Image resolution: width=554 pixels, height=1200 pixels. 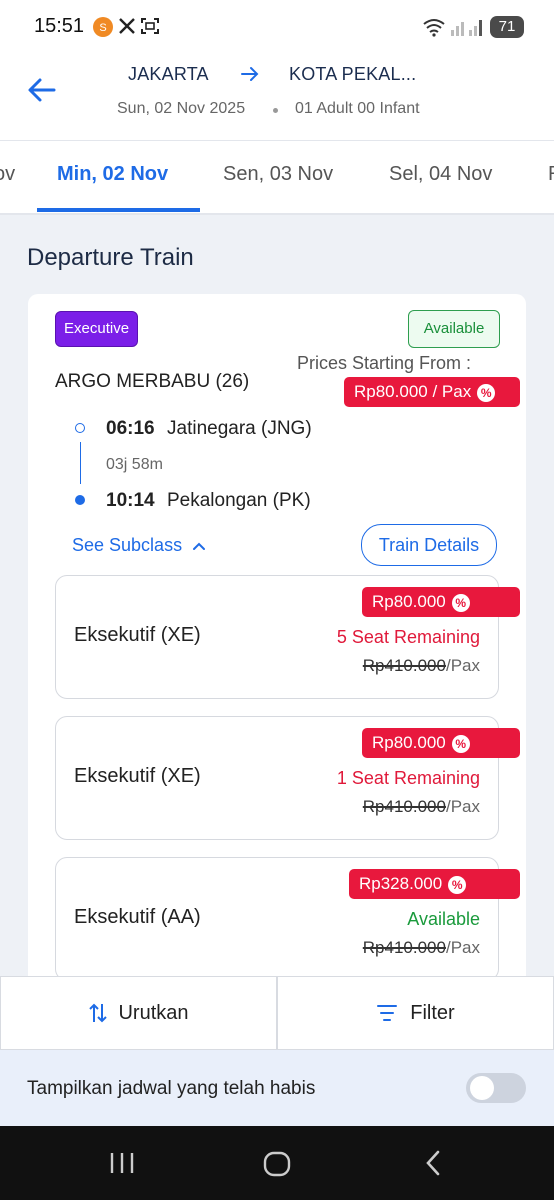 What do you see at coordinates (130, 428) in the screenshot?
I see `departure-time: 06:16` at bounding box center [130, 428].